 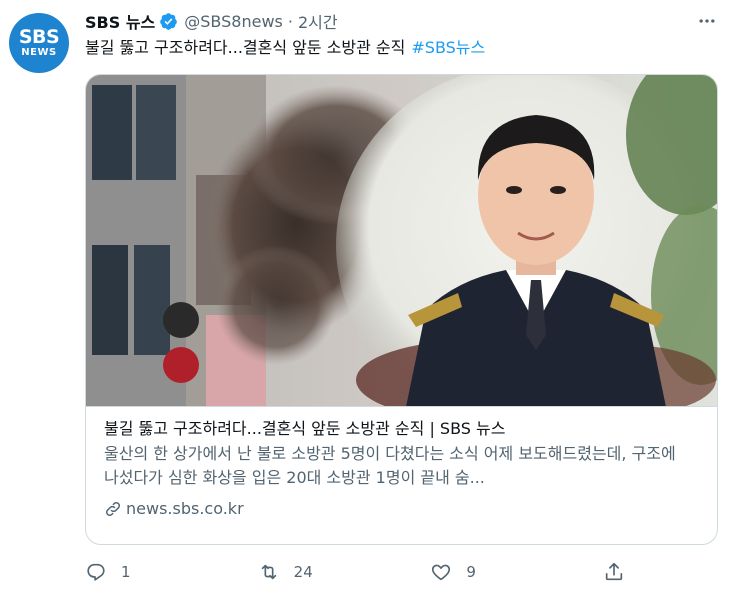 I want to click on like-button: 9, so click(x=516, y=572).